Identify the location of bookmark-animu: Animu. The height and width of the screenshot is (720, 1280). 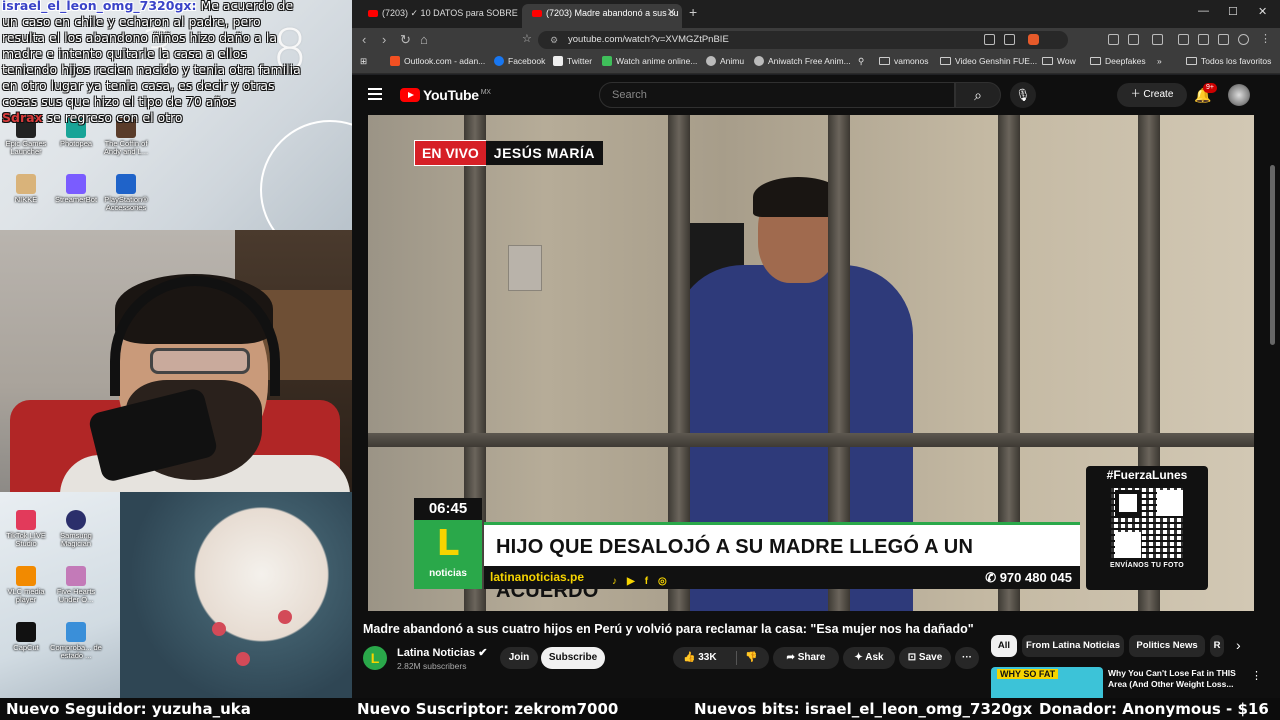
(725, 61).